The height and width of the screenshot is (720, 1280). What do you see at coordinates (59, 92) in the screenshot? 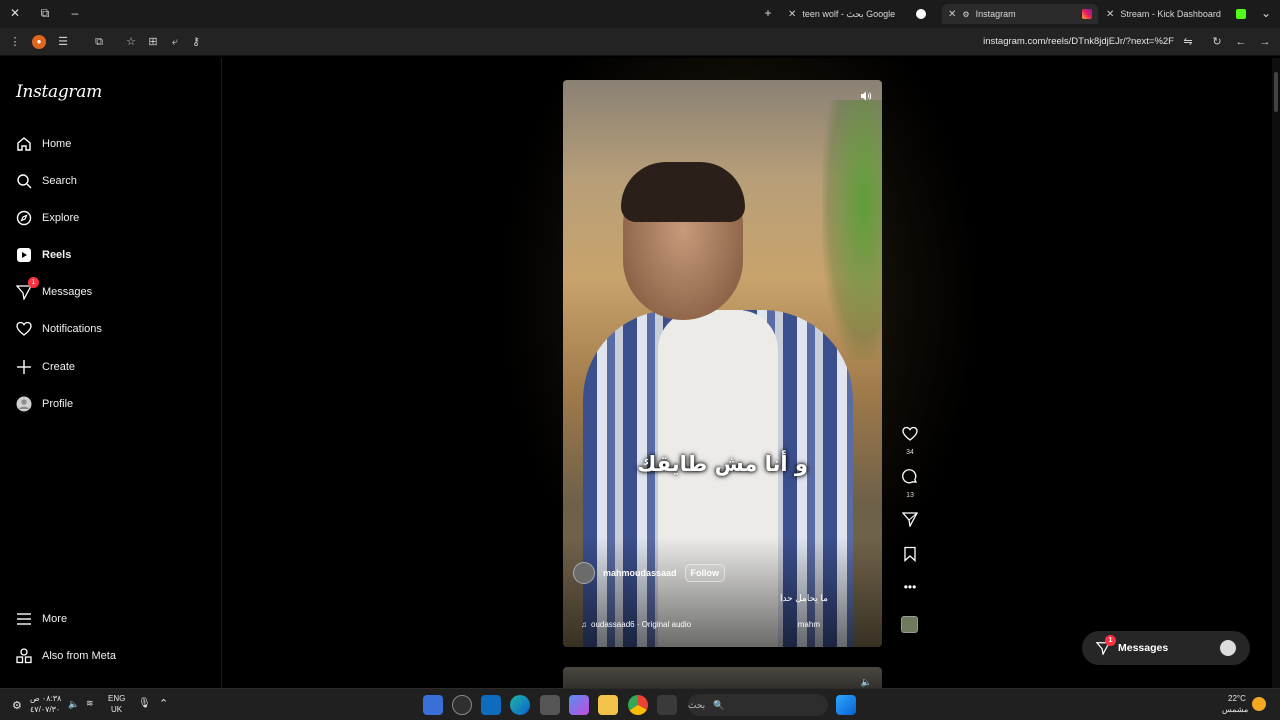
I see `instagram-logo: Instagram` at bounding box center [59, 92].